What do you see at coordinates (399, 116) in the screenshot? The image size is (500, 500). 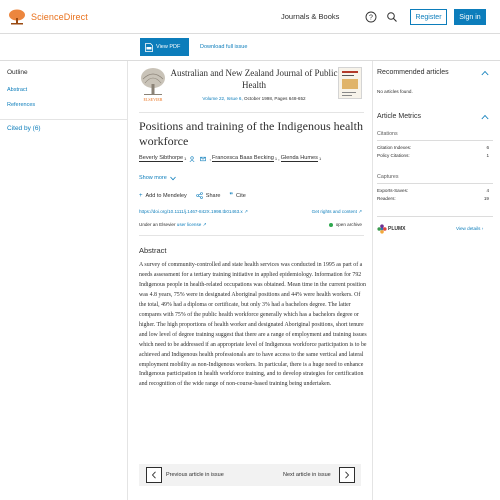 I see `article-metrics-heading: Article Metrics` at bounding box center [399, 116].